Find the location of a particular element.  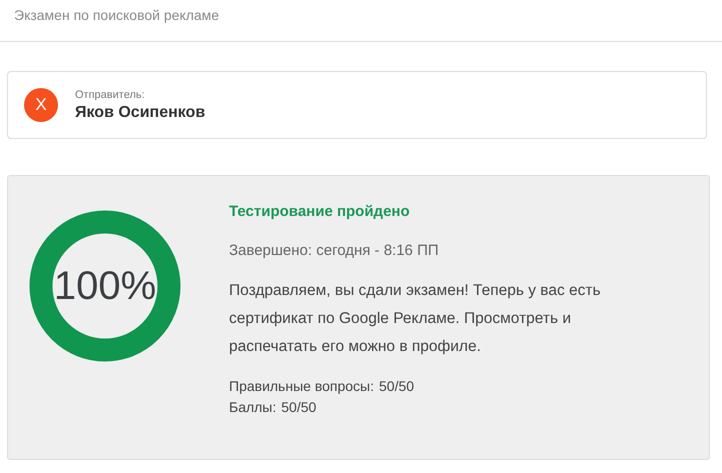

score-percent: 100% is located at coordinates (105, 286).